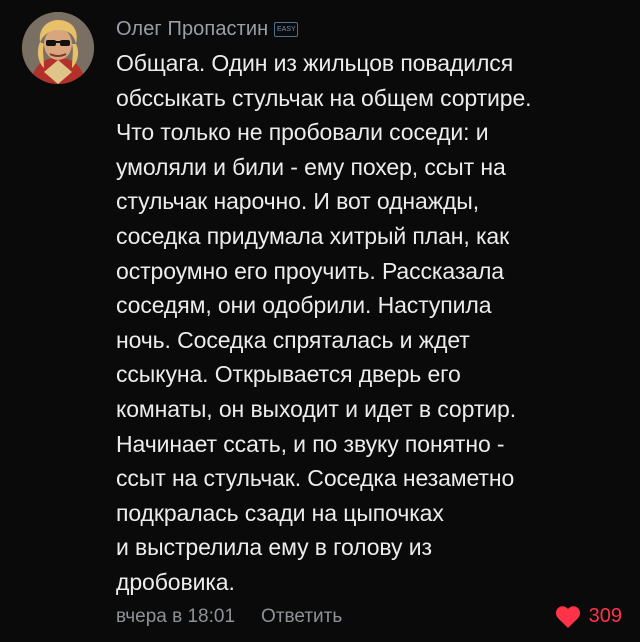 Image resolution: width=640 pixels, height=642 pixels. I want to click on author-row: Олег Пропастин EASY, so click(371, 29).